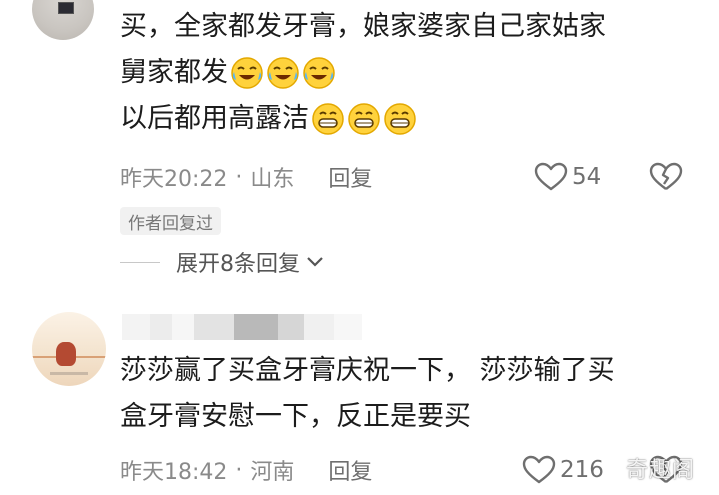 The image size is (719, 495). Describe the element at coordinates (587, 177) in the screenshot. I see `like-count: 54` at that location.